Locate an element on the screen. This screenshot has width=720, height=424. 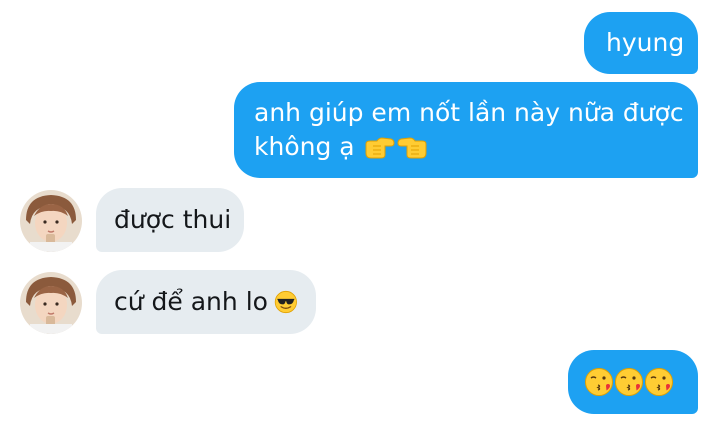
pointing-left-emoji is located at coordinates (412, 148).